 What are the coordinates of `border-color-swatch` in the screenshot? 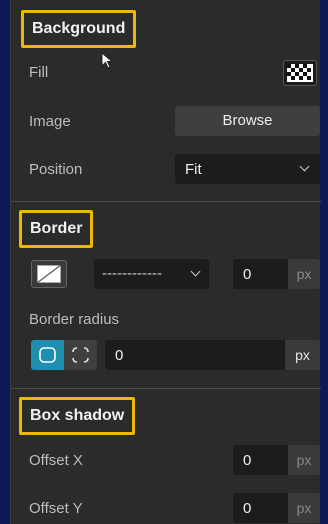 It's located at (49, 274).